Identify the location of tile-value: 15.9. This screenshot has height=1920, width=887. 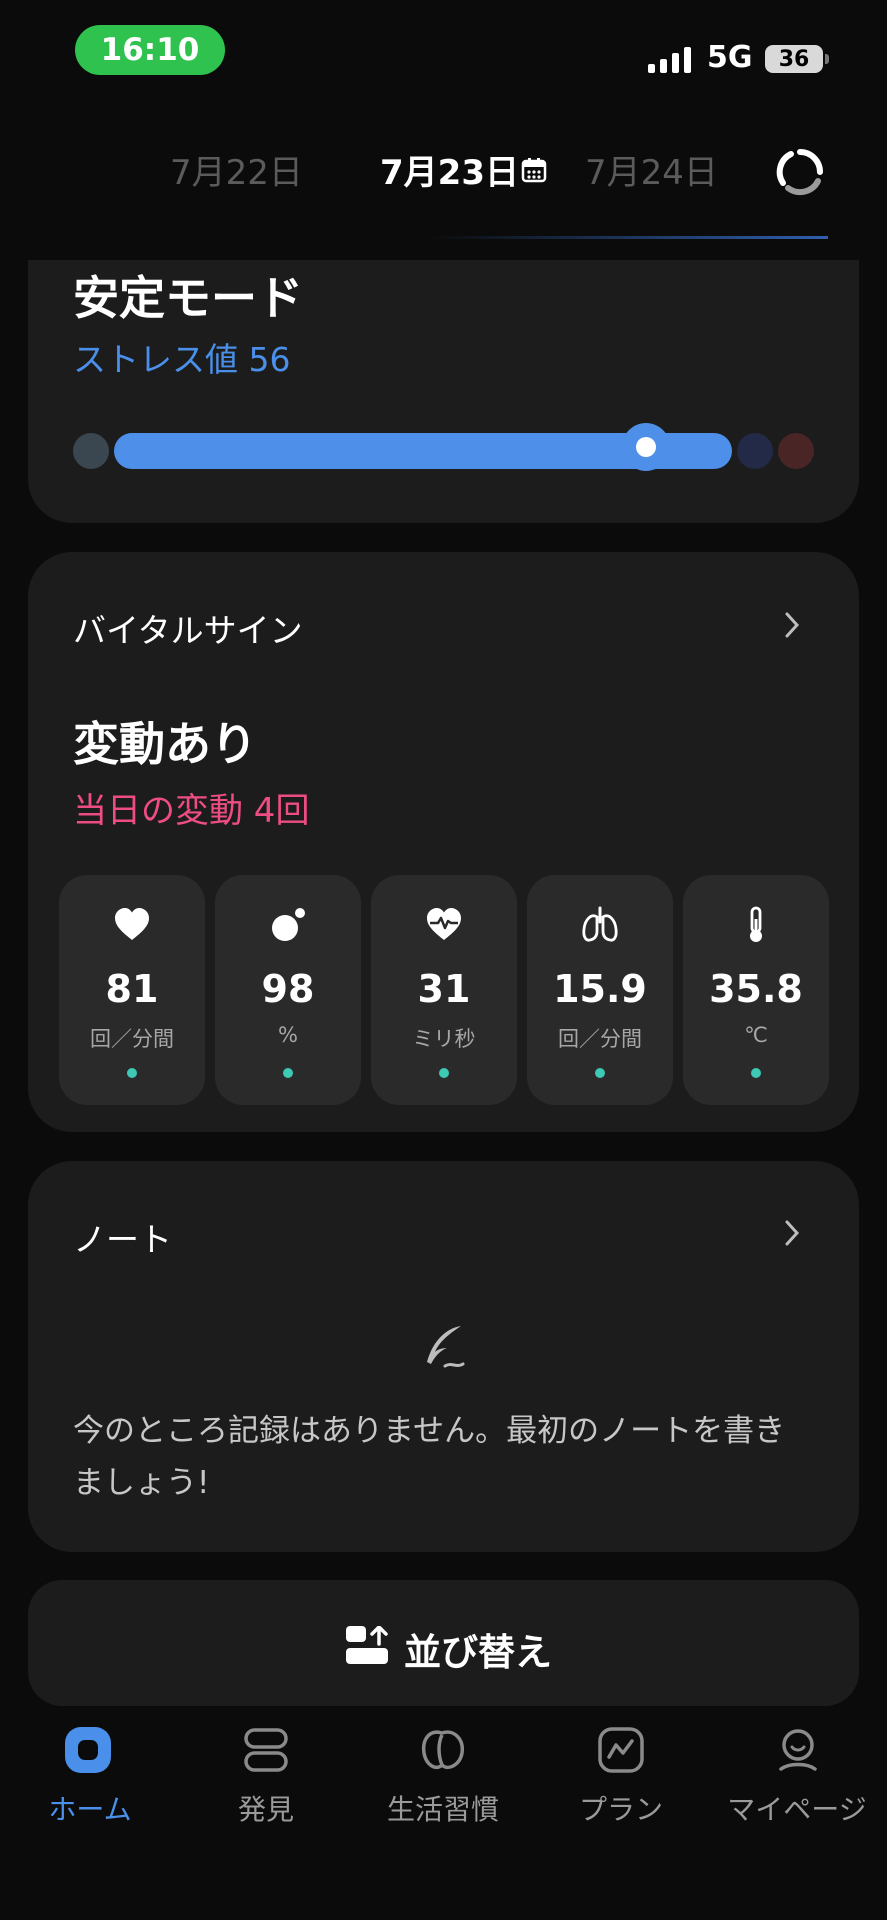
(600, 989).